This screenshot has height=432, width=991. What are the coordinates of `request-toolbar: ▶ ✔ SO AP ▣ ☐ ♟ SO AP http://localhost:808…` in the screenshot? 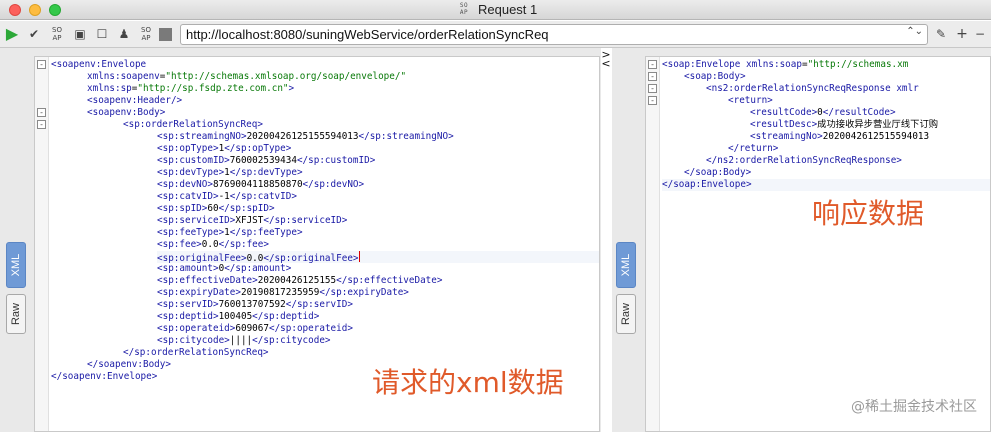 It's located at (495, 34).